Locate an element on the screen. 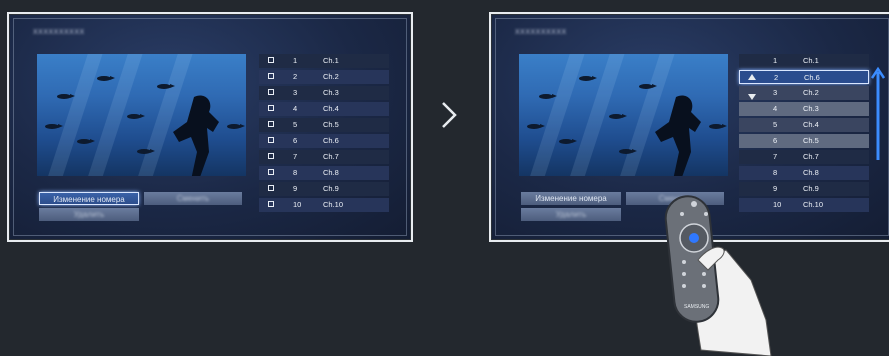 Image resolution: width=889 pixels, height=356 pixels. channel-row: 5 Ch.4 is located at coordinates (804, 125).